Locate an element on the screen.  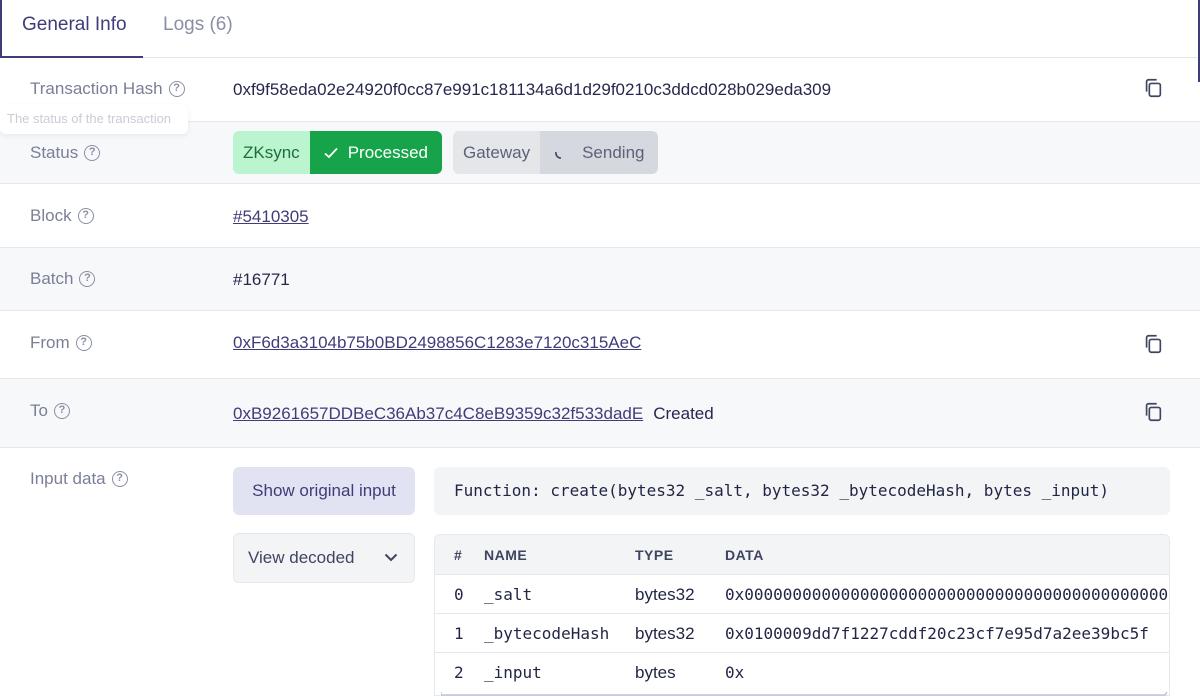
gateway-state: Sending is located at coordinates (599, 152).